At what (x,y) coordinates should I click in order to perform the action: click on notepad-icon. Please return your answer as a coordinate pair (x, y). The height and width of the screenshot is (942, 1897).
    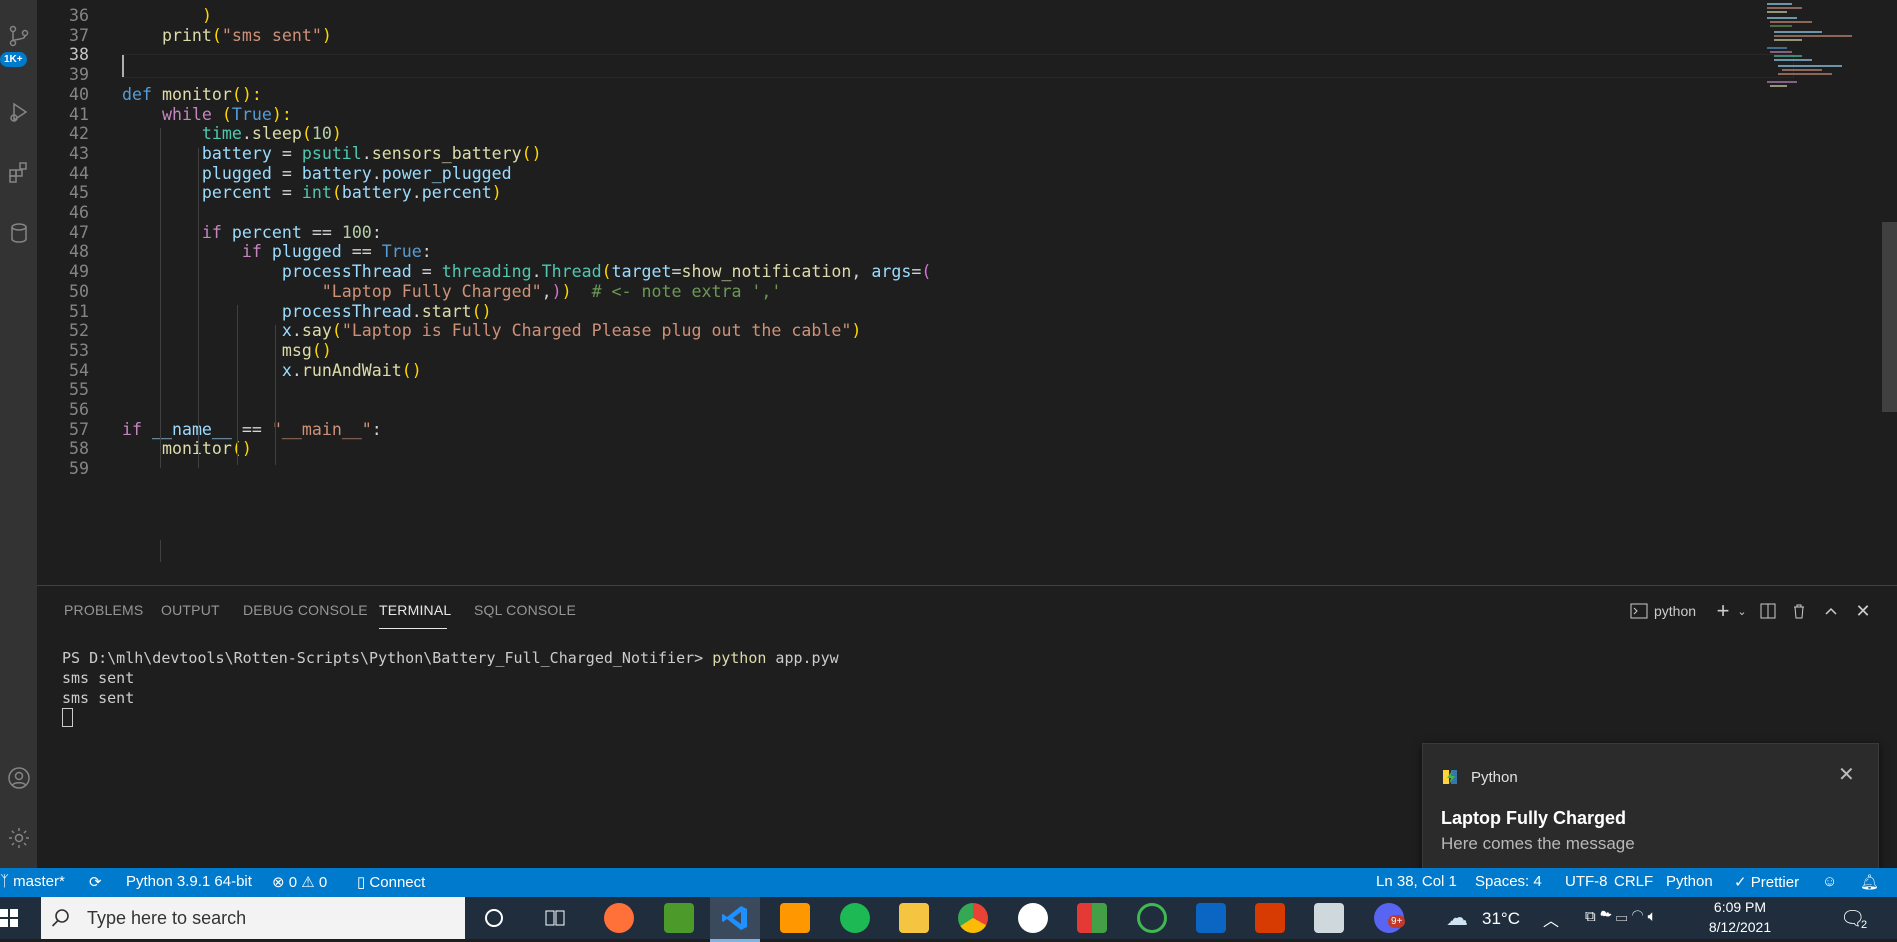
    Looking at the image, I should click on (679, 918).